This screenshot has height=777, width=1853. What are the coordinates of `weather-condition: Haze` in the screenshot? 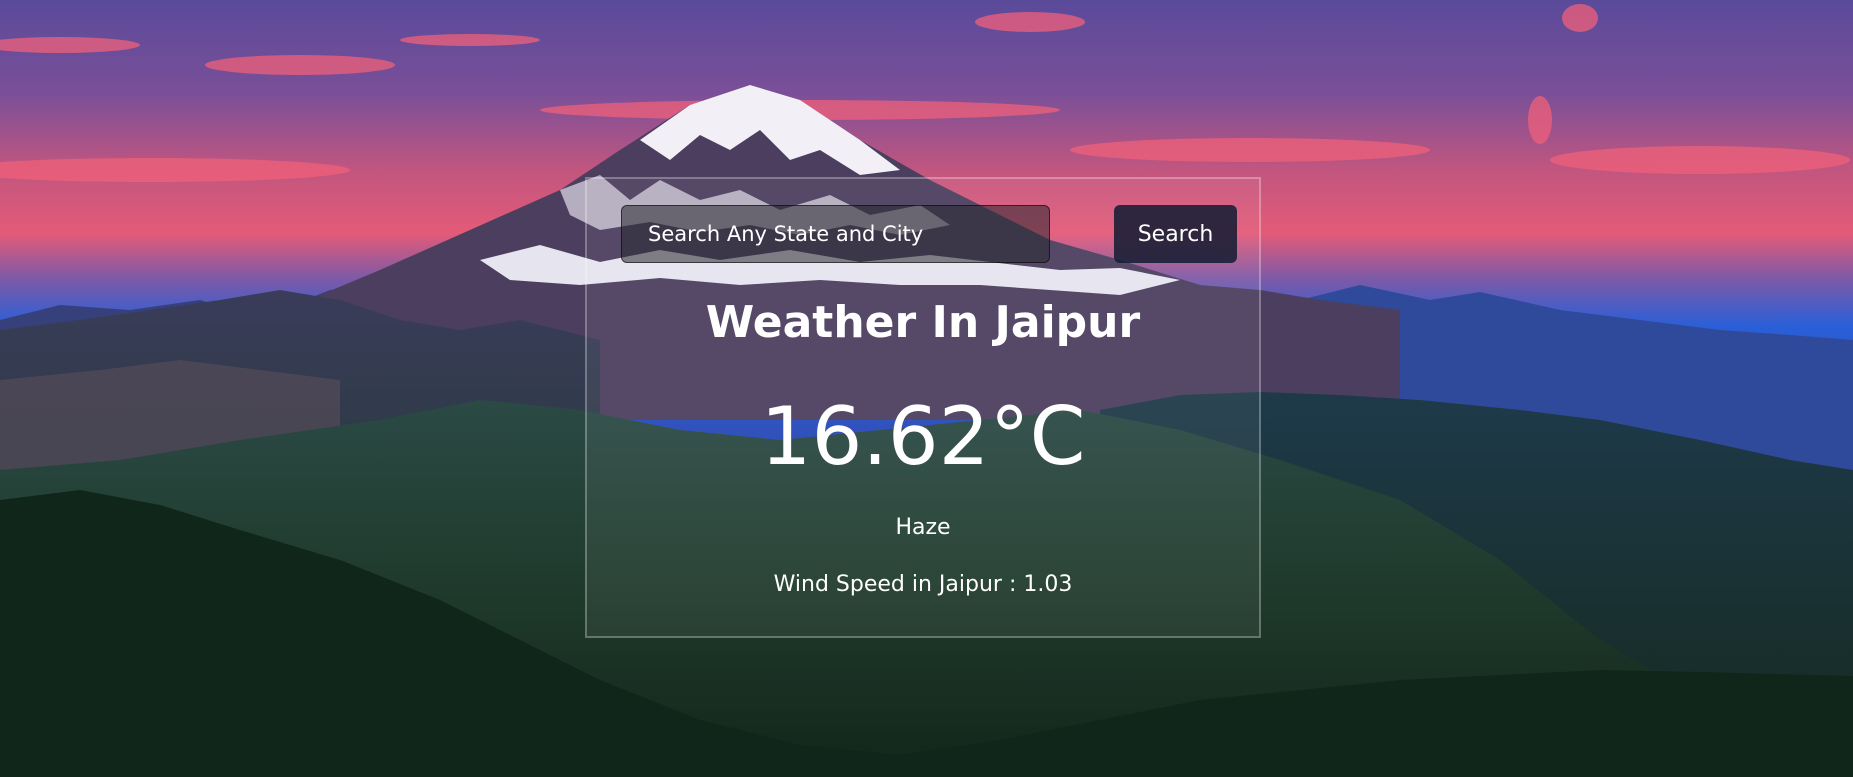 It's located at (923, 527).